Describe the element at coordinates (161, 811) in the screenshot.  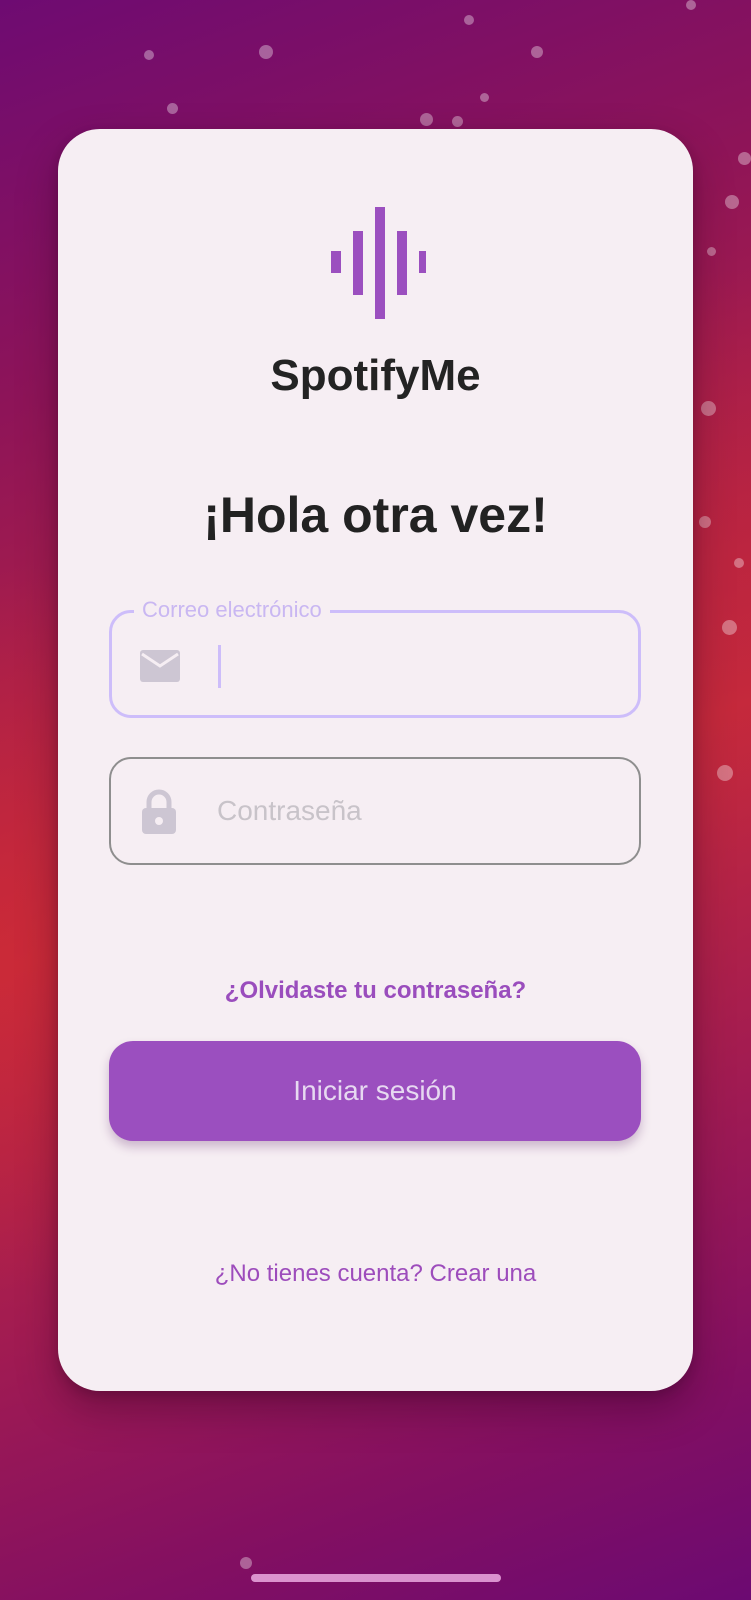
I see `lock-icon` at that location.